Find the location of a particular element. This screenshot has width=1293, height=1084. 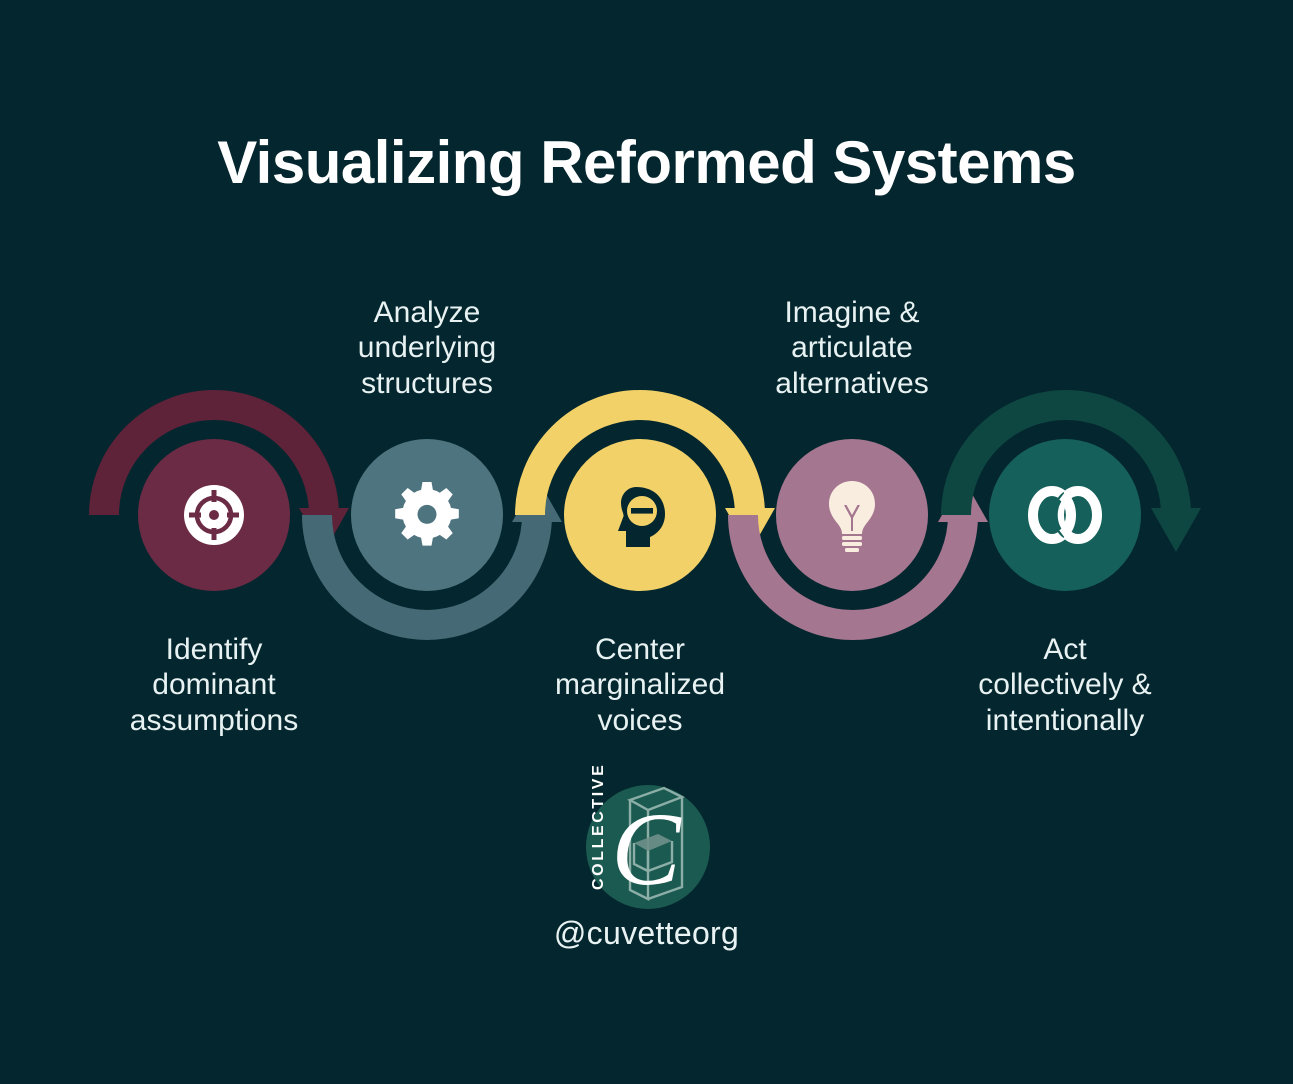

step-label-2: Analyze underlying structures is located at coordinates (427, 348).